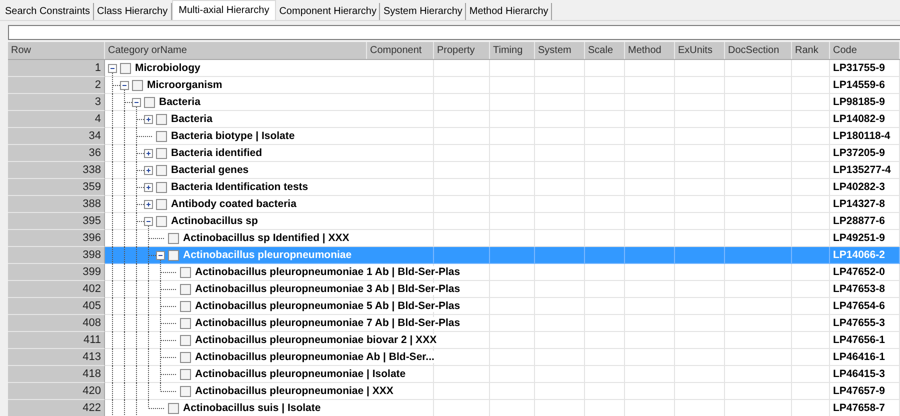  What do you see at coordinates (454, 221) in the screenshot?
I see `table-row: 395 Actinobacillus sp LP28877-6` at bounding box center [454, 221].